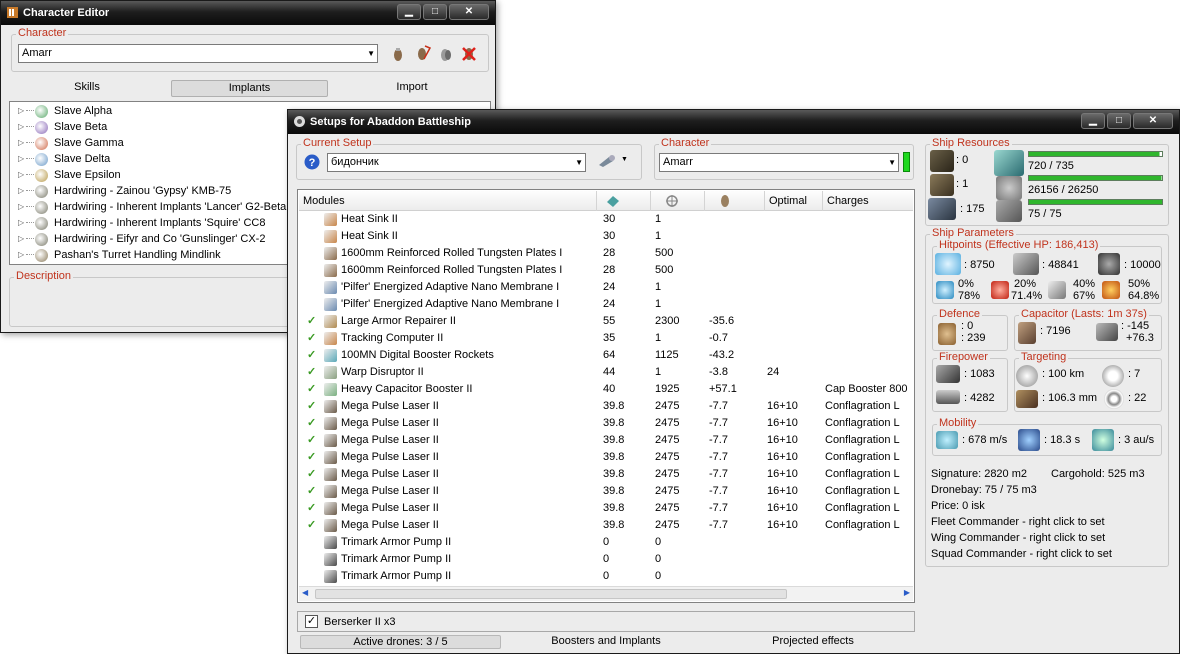  Describe the element at coordinates (311, 621) in the screenshot. I see `drone-checkbox: ✓` at that location.